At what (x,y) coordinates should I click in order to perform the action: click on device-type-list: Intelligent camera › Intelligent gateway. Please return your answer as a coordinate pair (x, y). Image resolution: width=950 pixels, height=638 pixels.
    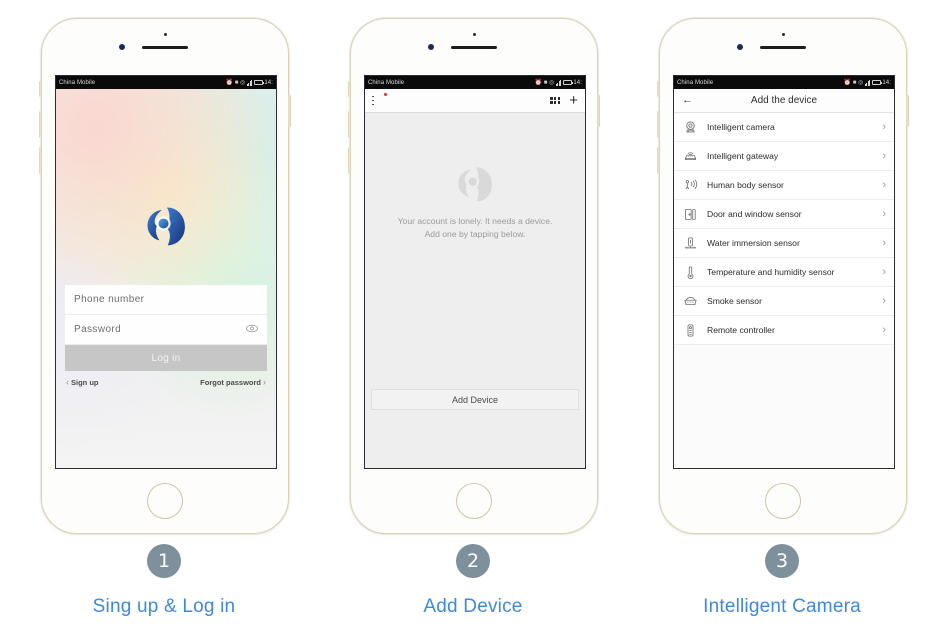
    Looking at the image, I should click on (784, 229).